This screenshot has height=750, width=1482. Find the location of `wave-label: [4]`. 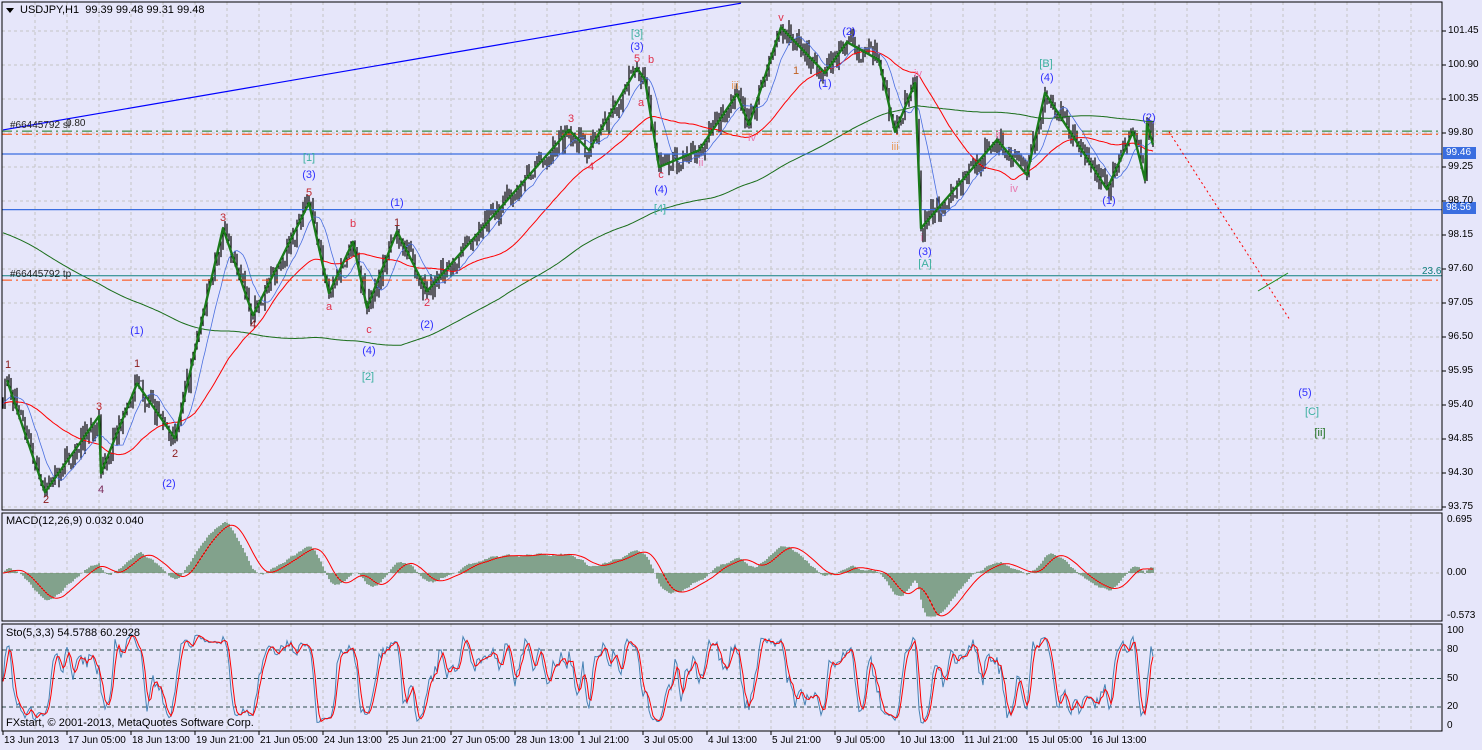

wave-label: [4] is located at coordinates (660, 209).